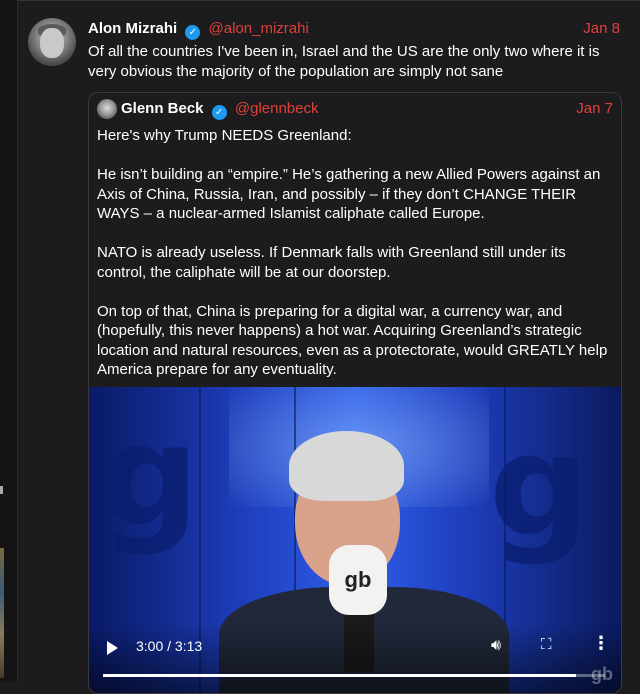 The image size is (640, 694). Describe the element at coordinates (107, 109) in the screenshot. I see `quoted-author-avatar` at that location.